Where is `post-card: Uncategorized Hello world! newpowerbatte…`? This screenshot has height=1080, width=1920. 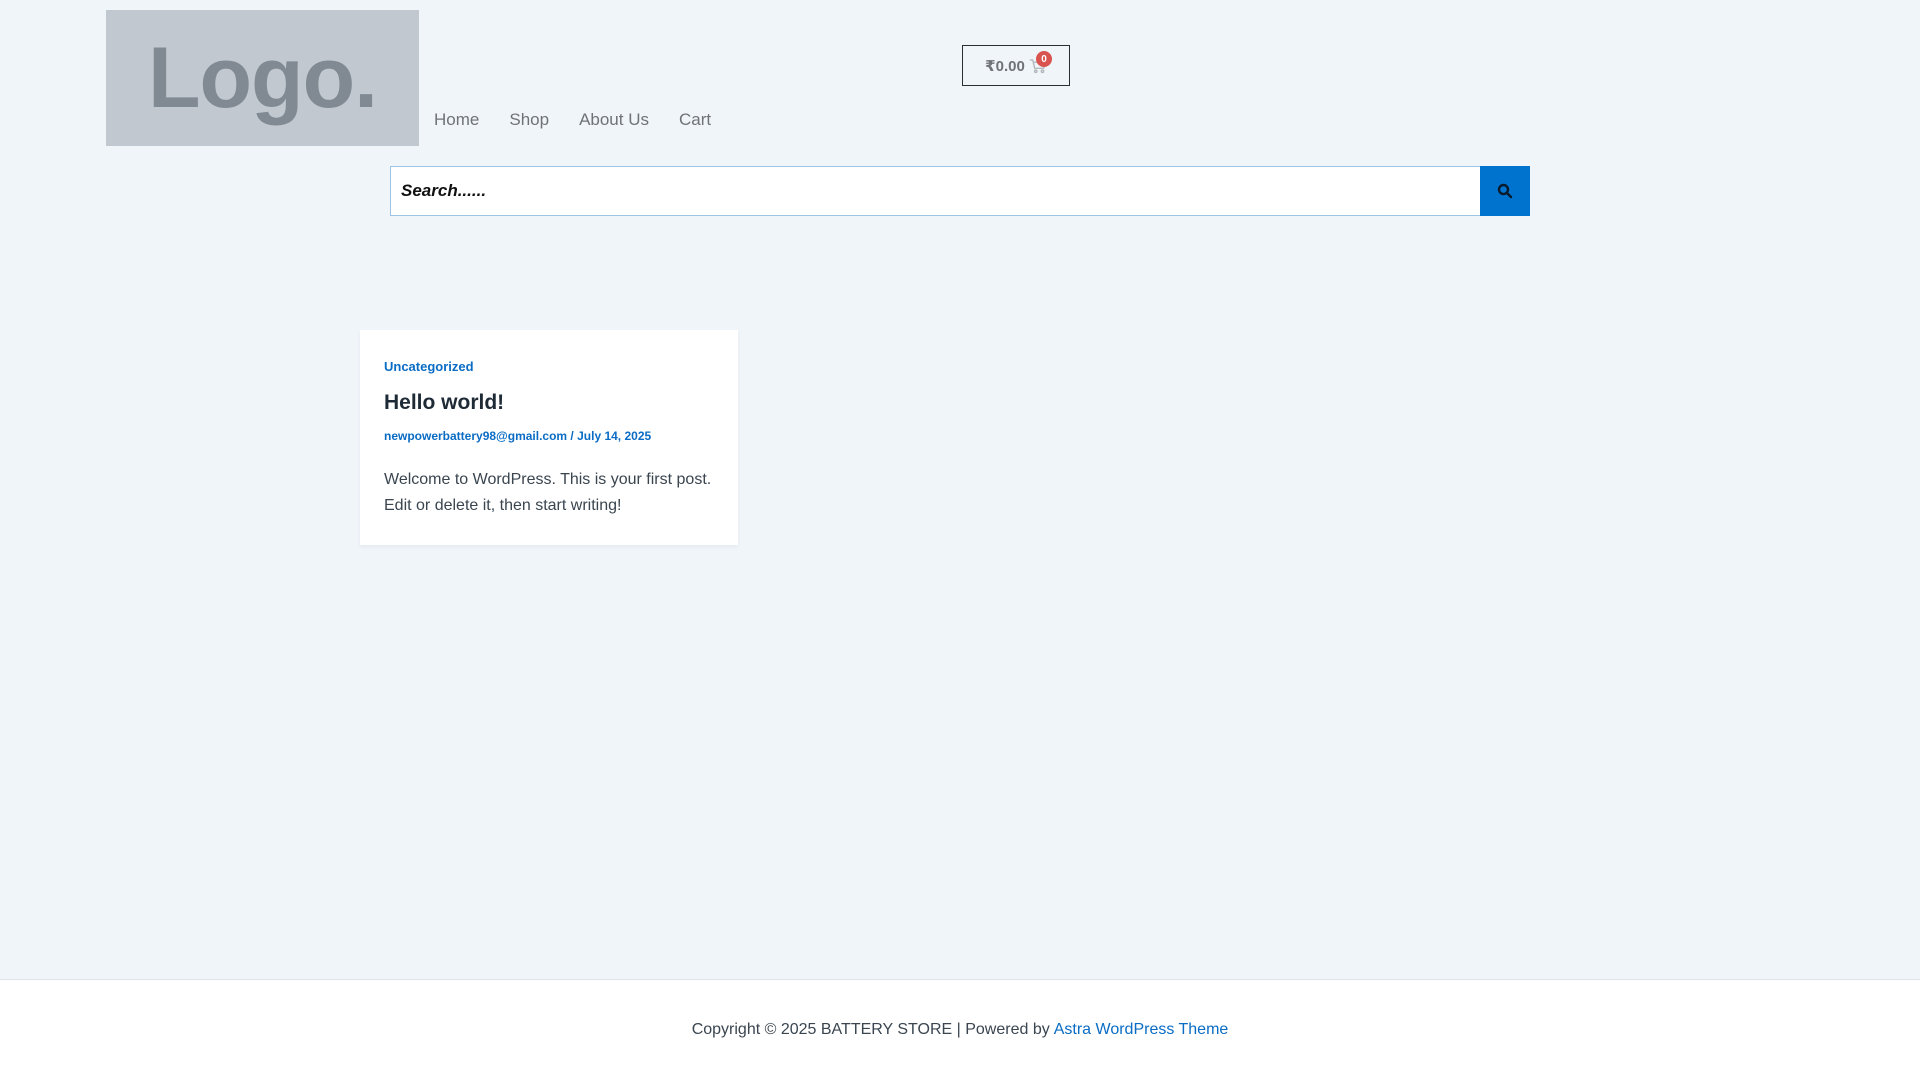
post-card: Uncategorized Hello world! newpowerbatte… is located at coordinates (549, 437).